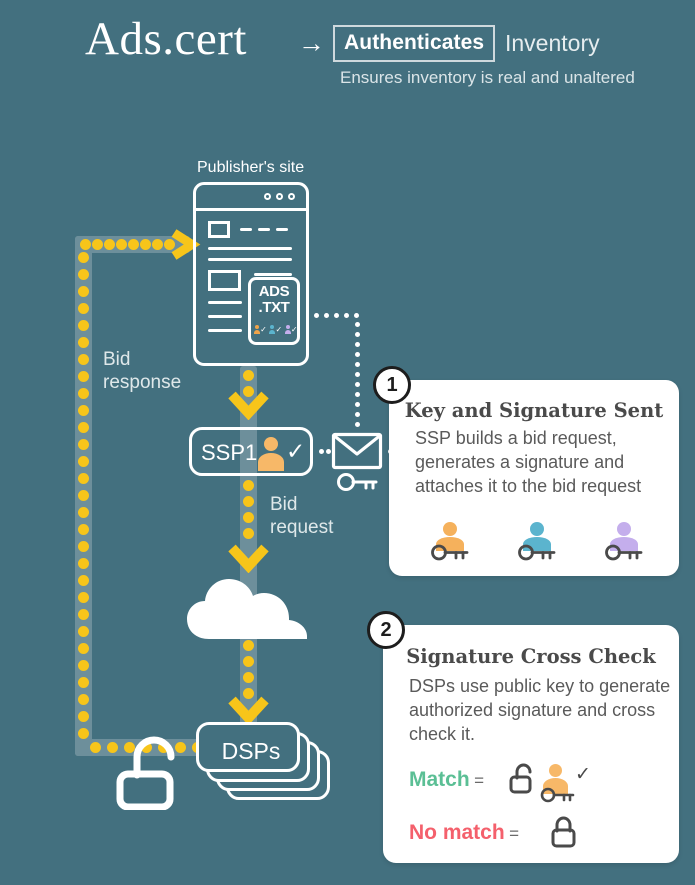 This screenshot has height=885, width=695. I want to click on page-title: Ads.cert, so click(166, 39).